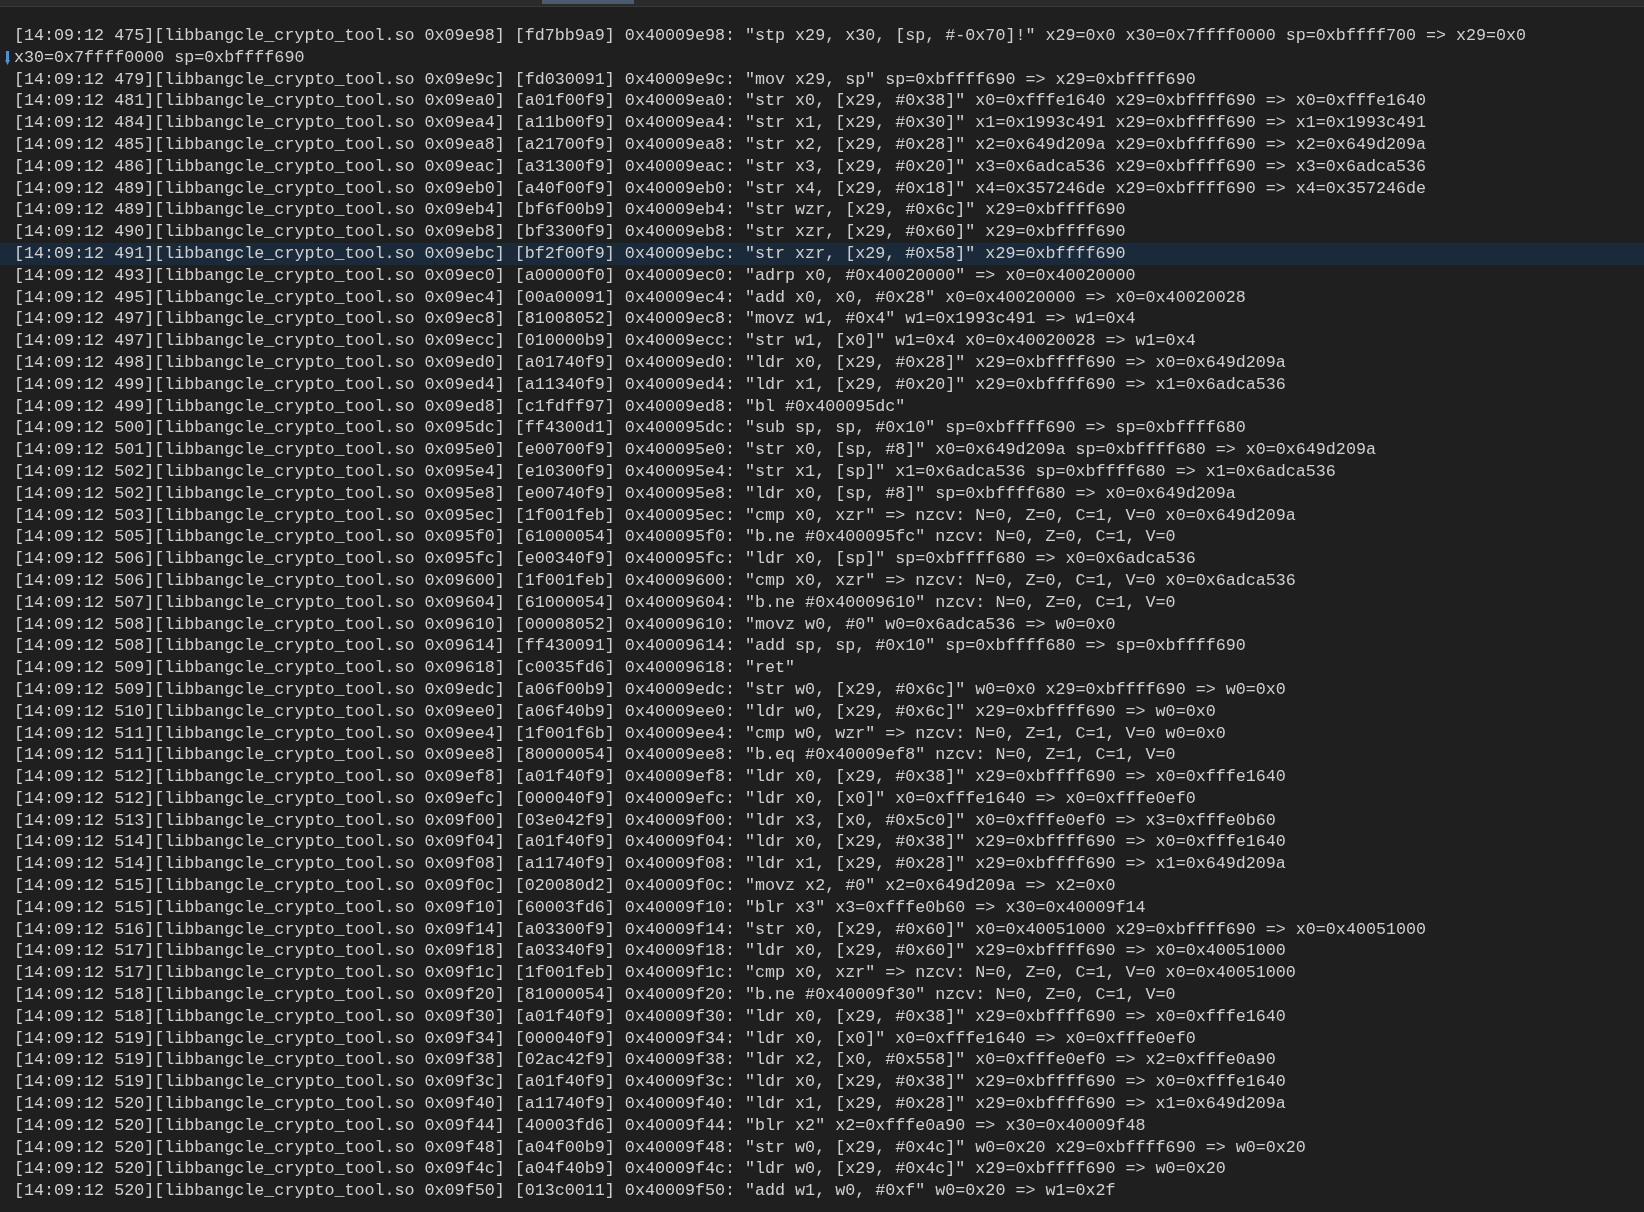 Image resolution: width=1644 pixels, height=1212 pixels. What do you see at coordinates (605, 559) in the screenshot?
I see `log-line: [14:09:12 506][libbangcle_crypto_tool.so 0x095fc] [e00340f9] 0x400095fc: "ldr x0, [sp]" sp=0xbffff680 => x0=0x6adca536` at bounding box center [605, 559].